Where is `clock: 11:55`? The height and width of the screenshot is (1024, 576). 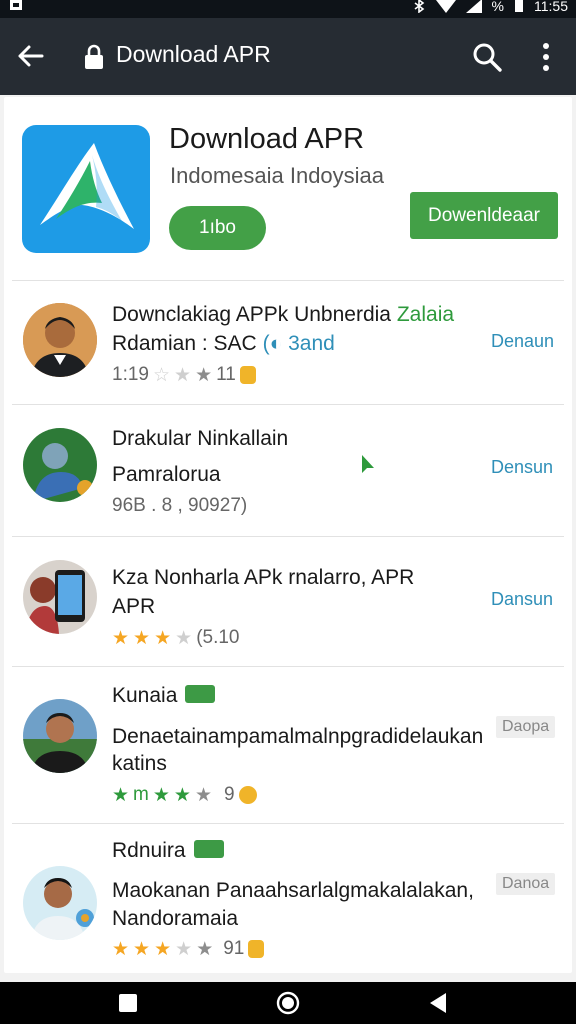
clock: 11:55 is located at coordinates (551, 7).